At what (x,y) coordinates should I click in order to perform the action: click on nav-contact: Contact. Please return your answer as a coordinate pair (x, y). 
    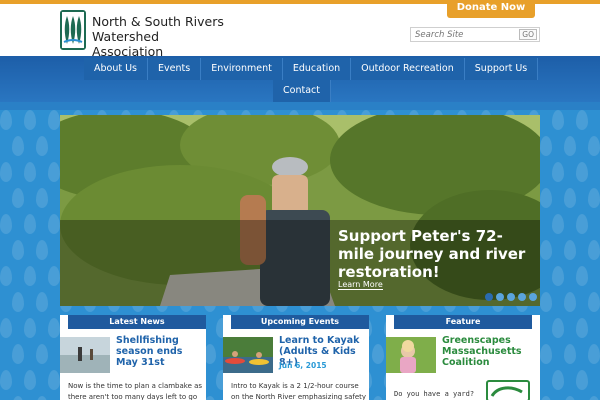
    Looking at the image, I should click on (302, 91).